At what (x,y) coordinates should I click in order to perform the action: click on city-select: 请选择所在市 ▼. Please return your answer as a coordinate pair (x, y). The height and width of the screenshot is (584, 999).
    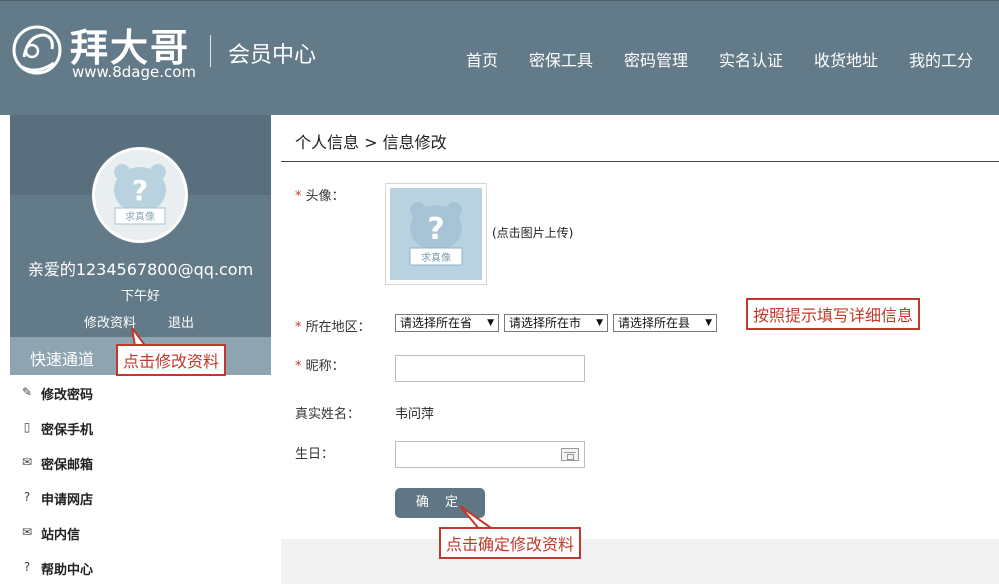
    Looking at the image, I should click on (556, 323).